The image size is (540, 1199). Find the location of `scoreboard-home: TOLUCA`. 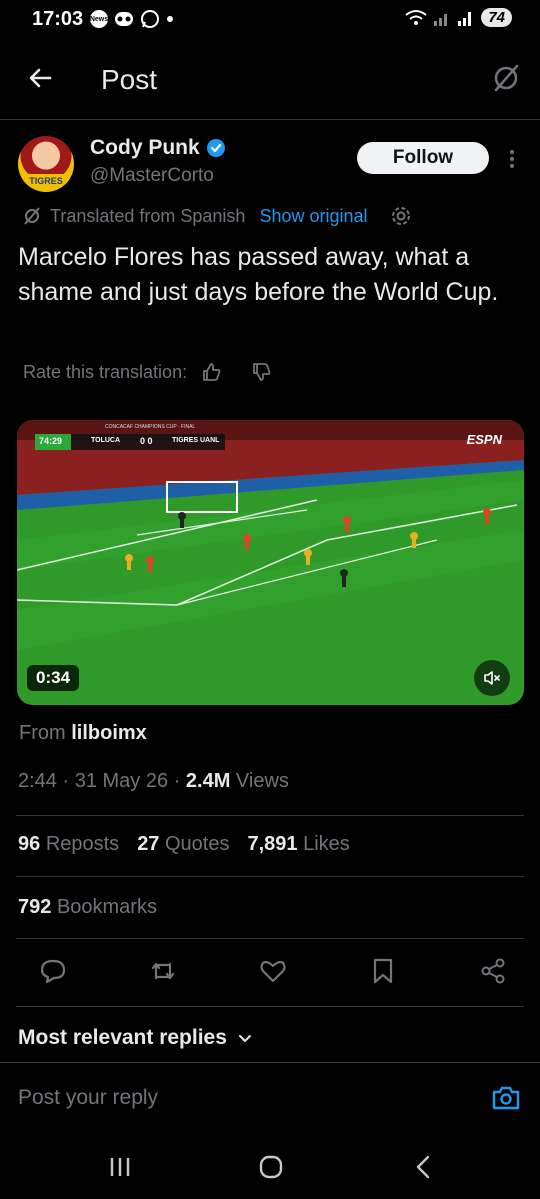

scoreboard-home: TOLUCA is located at coordinates (106, 440).